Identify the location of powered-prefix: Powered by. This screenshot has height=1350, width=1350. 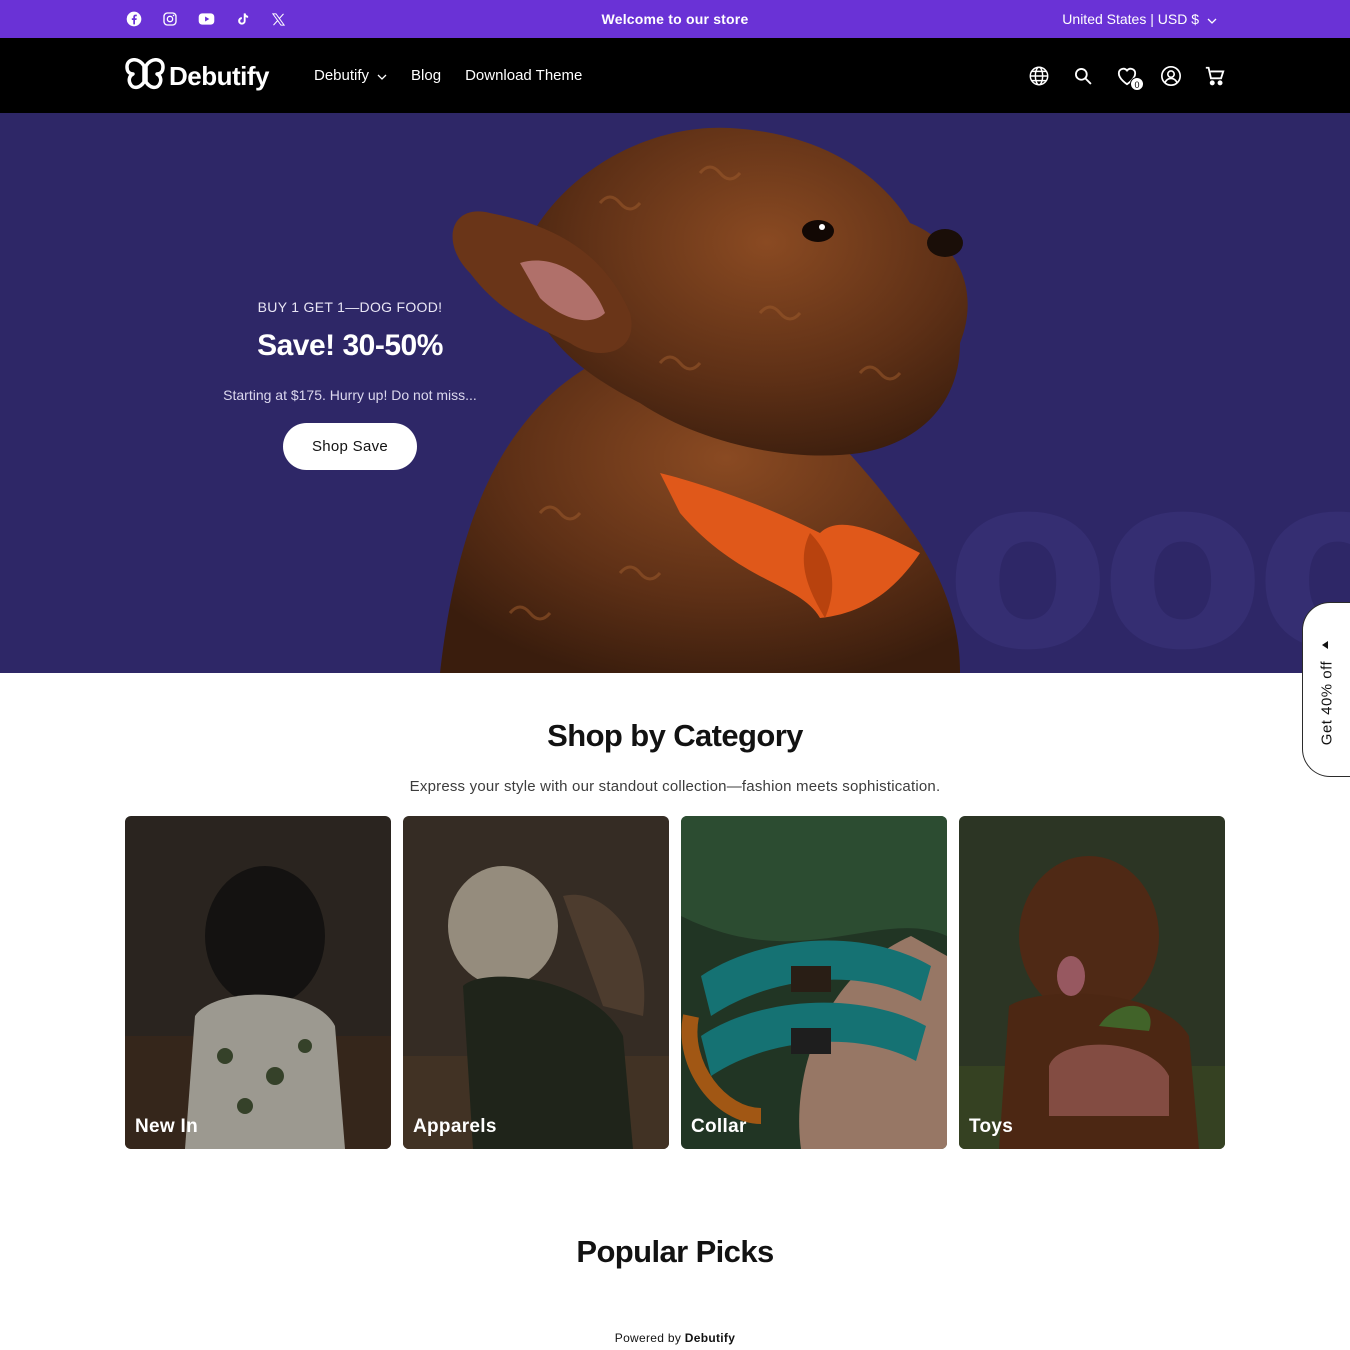
(648, 1338).